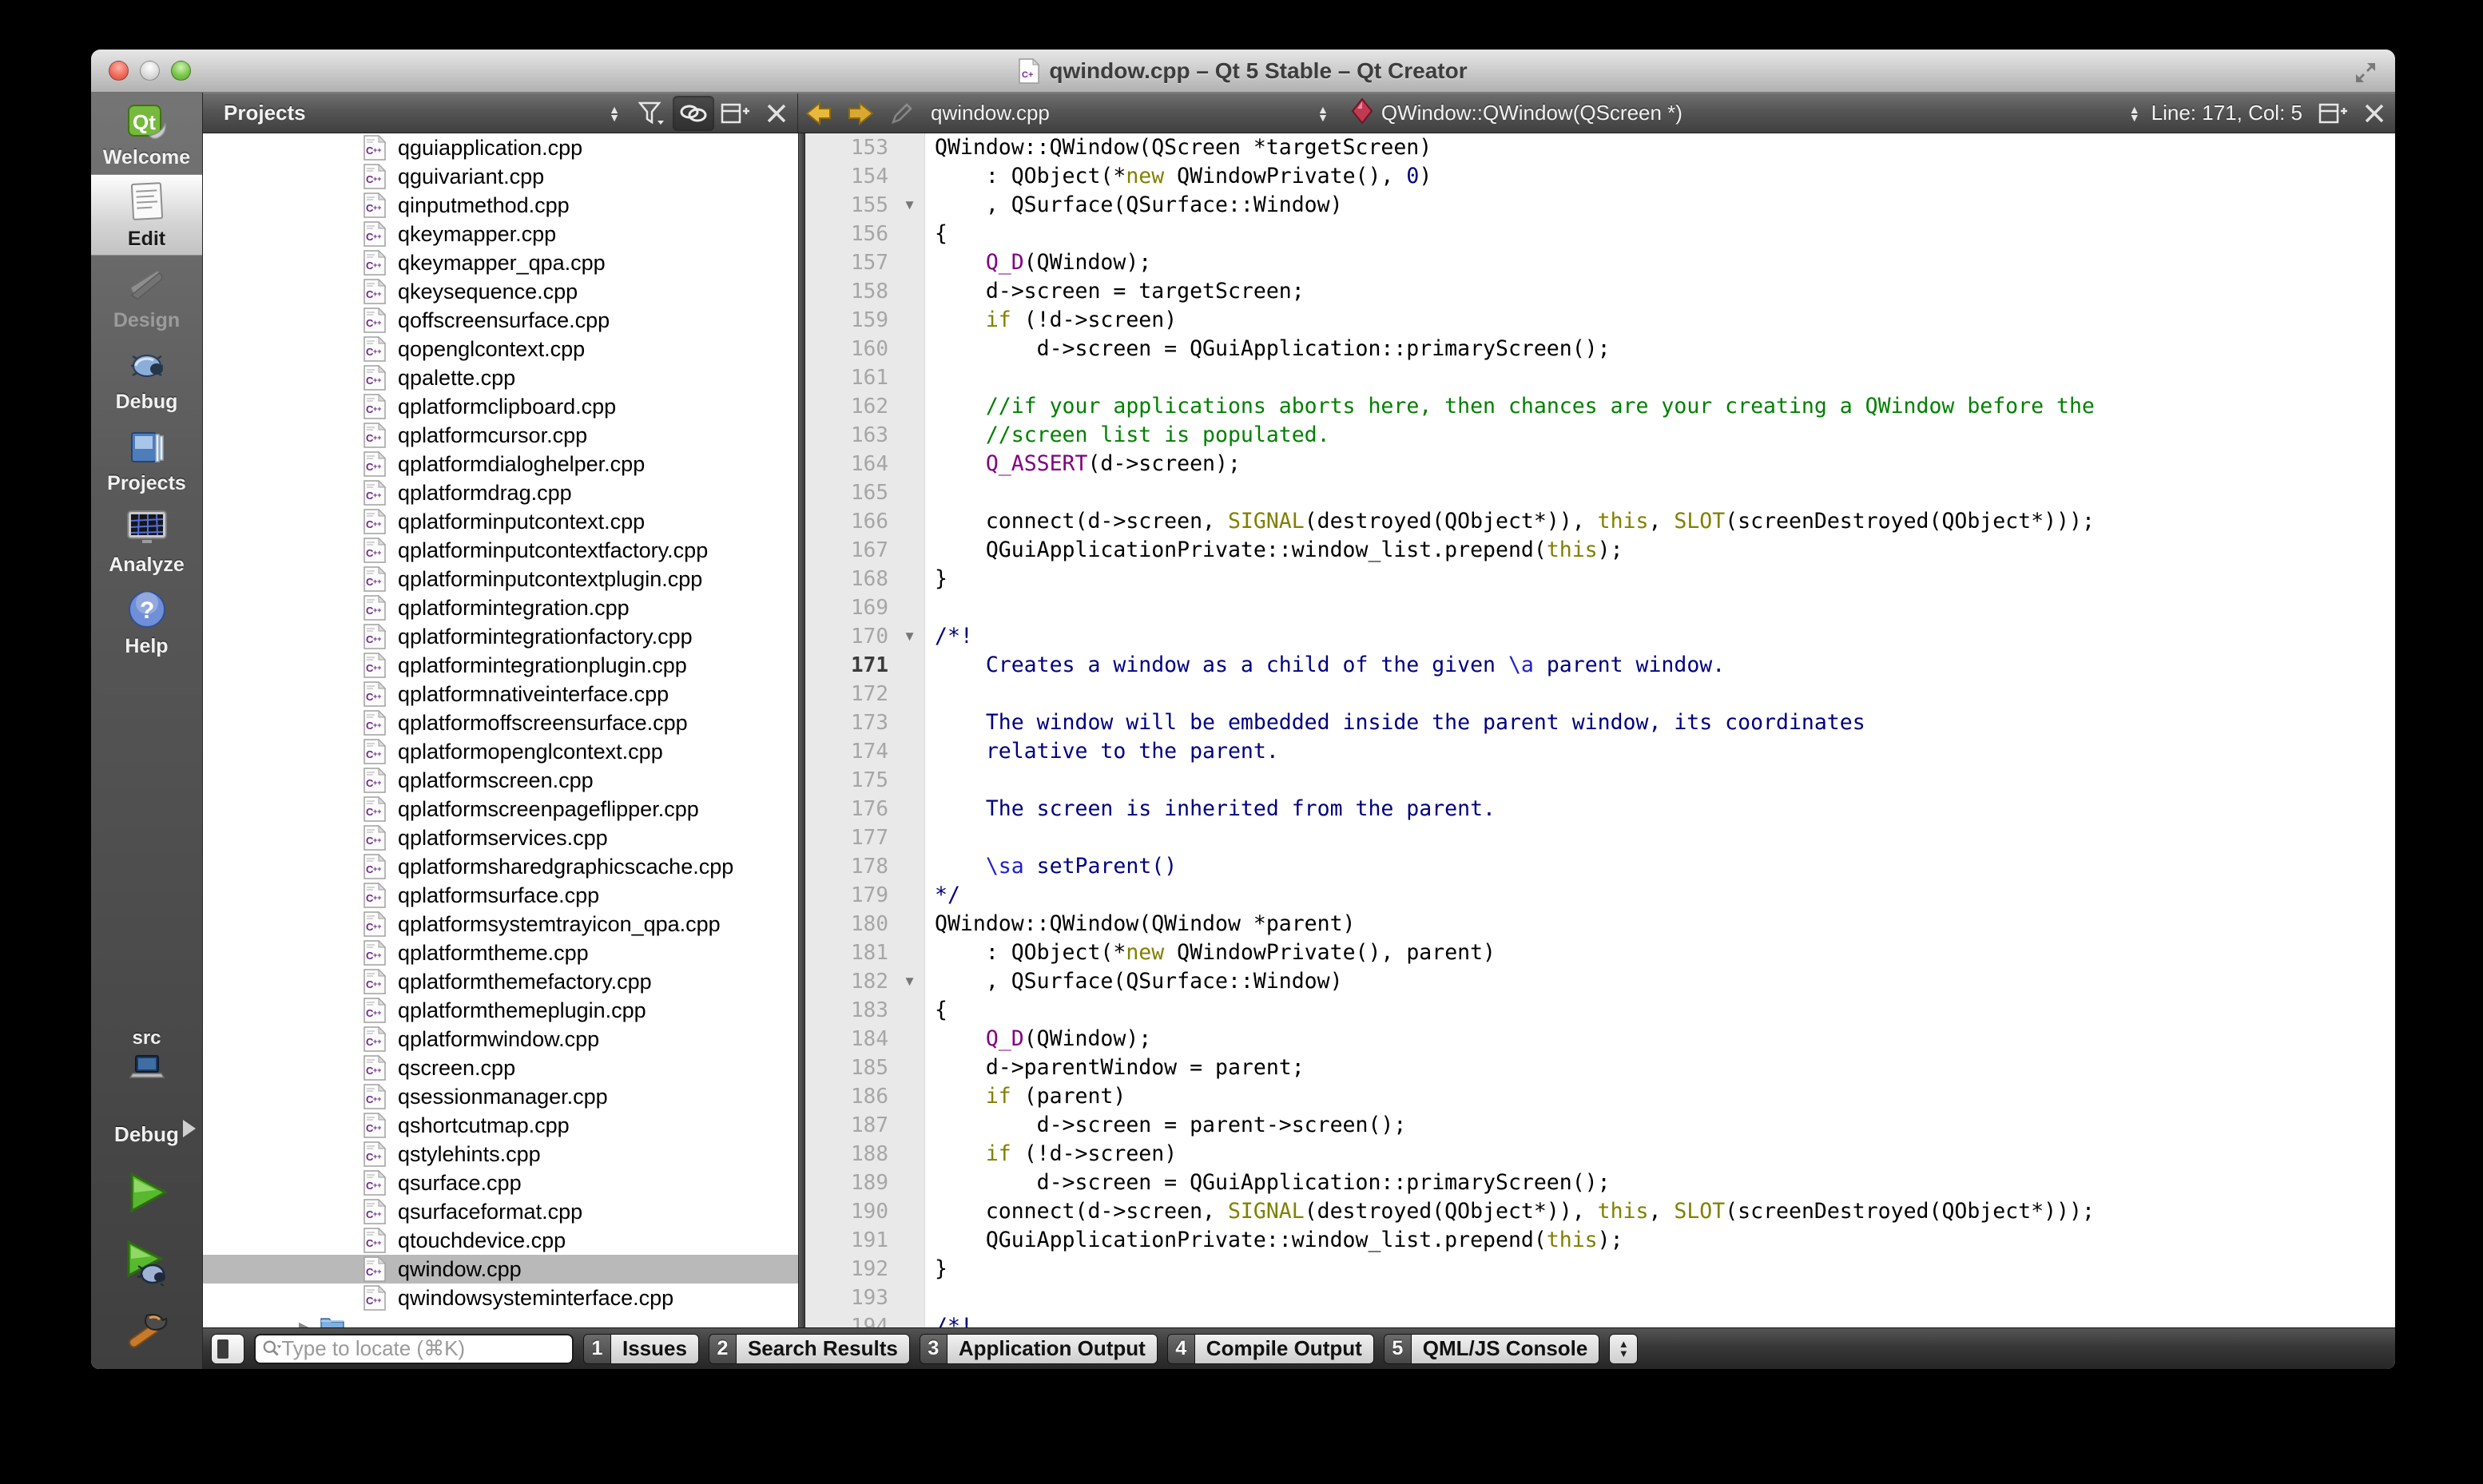 This screenshot has width=2483, height=1484. Describe the element at coordinates (1600, 751) in the screenshot. I see `code-line: 174 relative to the parent.` at that location.